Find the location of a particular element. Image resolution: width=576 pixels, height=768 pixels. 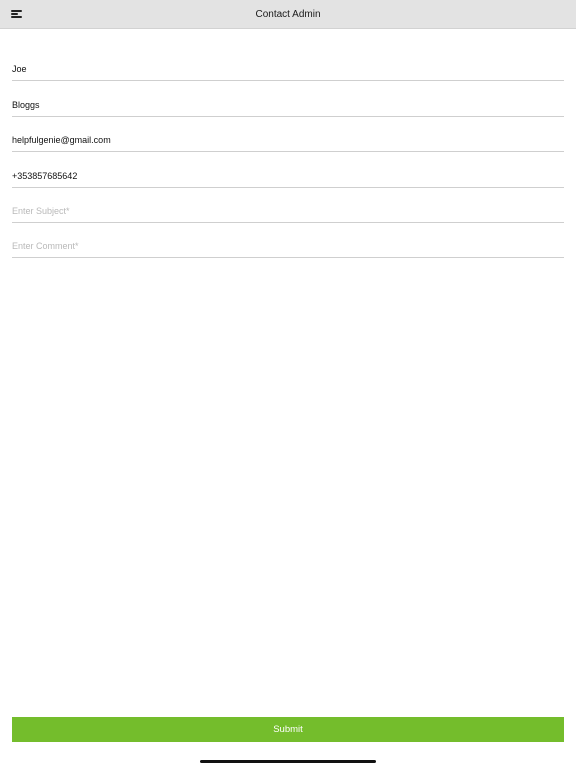

home-indicator is located at coordinates (288, 761).